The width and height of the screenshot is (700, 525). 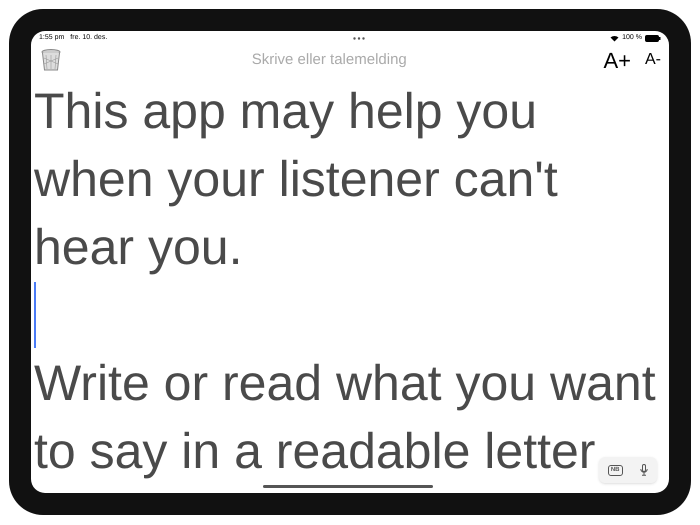 What do you see at coordinates (296, 179) in the screenshot?
I see `editor-text-line: when your listener can't` at bounding box center [296, 179].